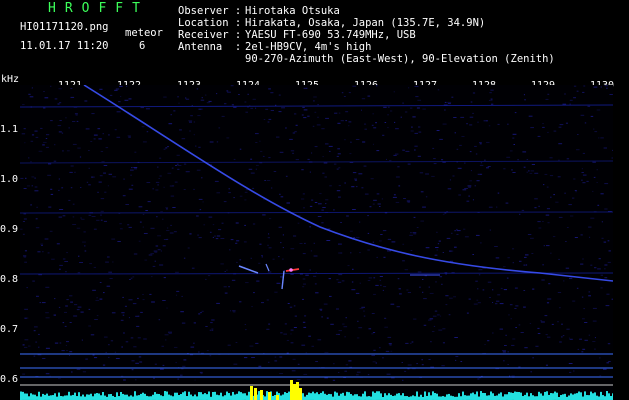 This screenshot has width=629, height=400. I want to click on filename: HI01171120.png, so click(64, 27).